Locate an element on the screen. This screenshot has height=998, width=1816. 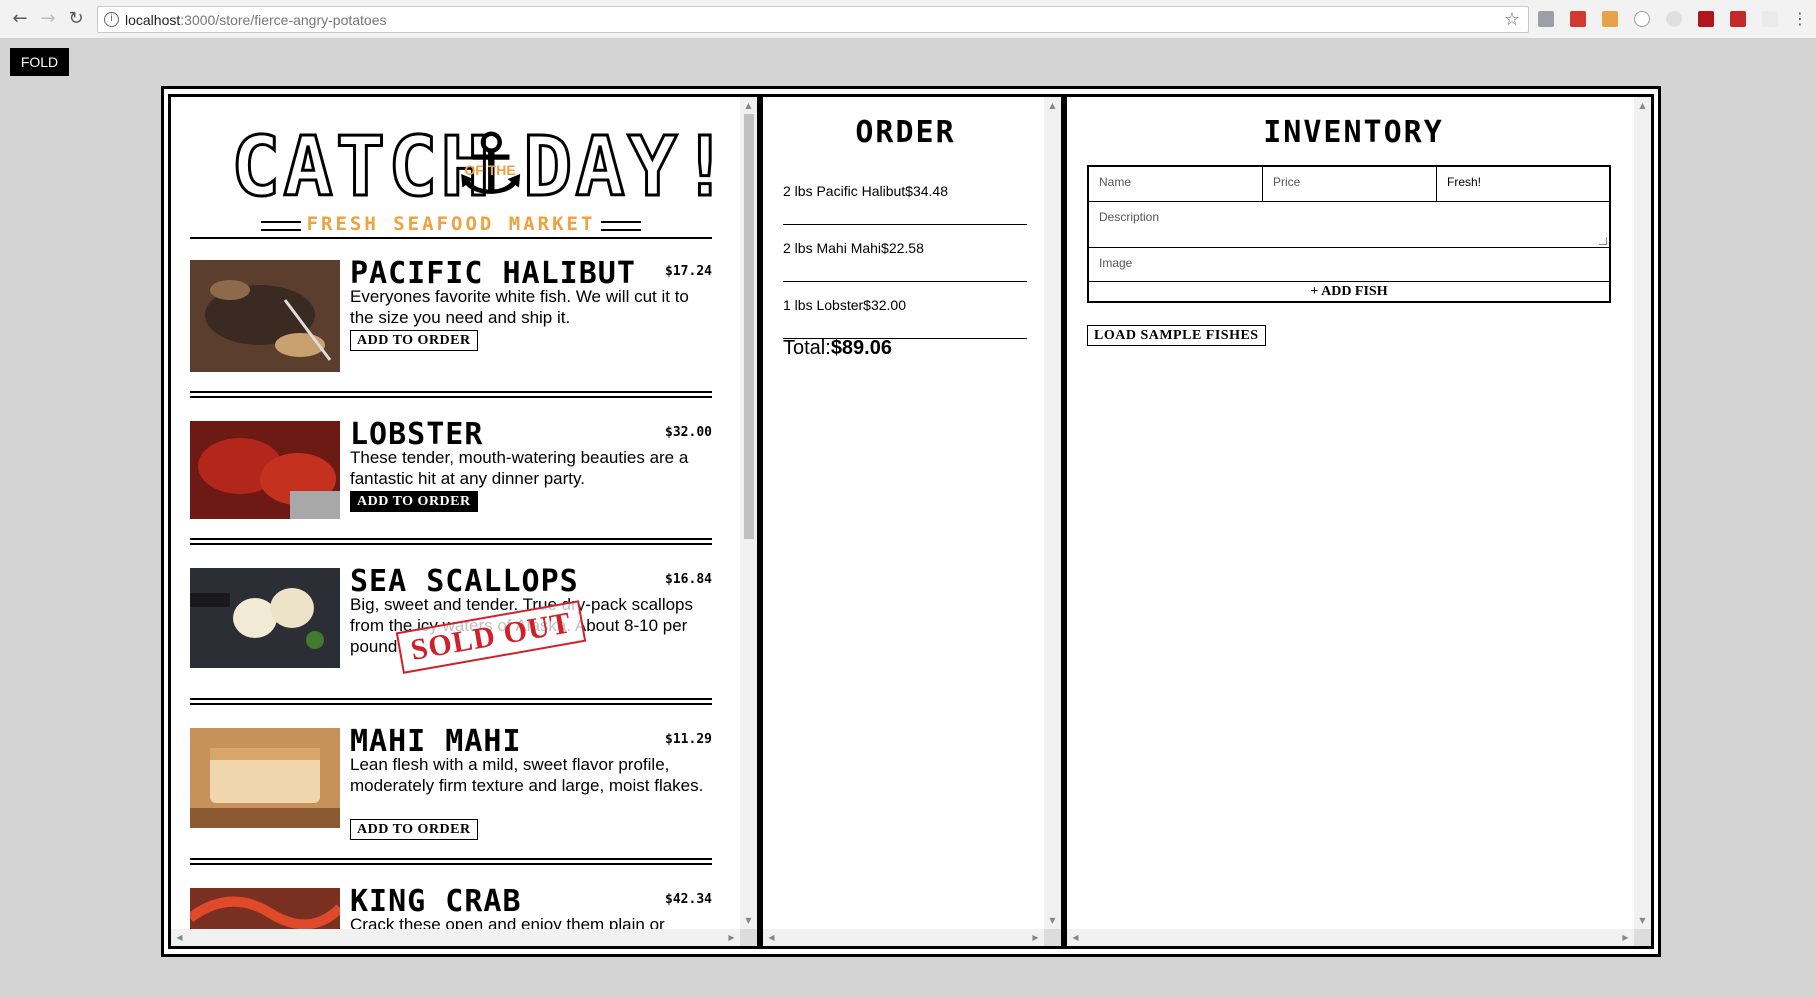
fish-price: $32.00 is located at coordinates (688, 432).